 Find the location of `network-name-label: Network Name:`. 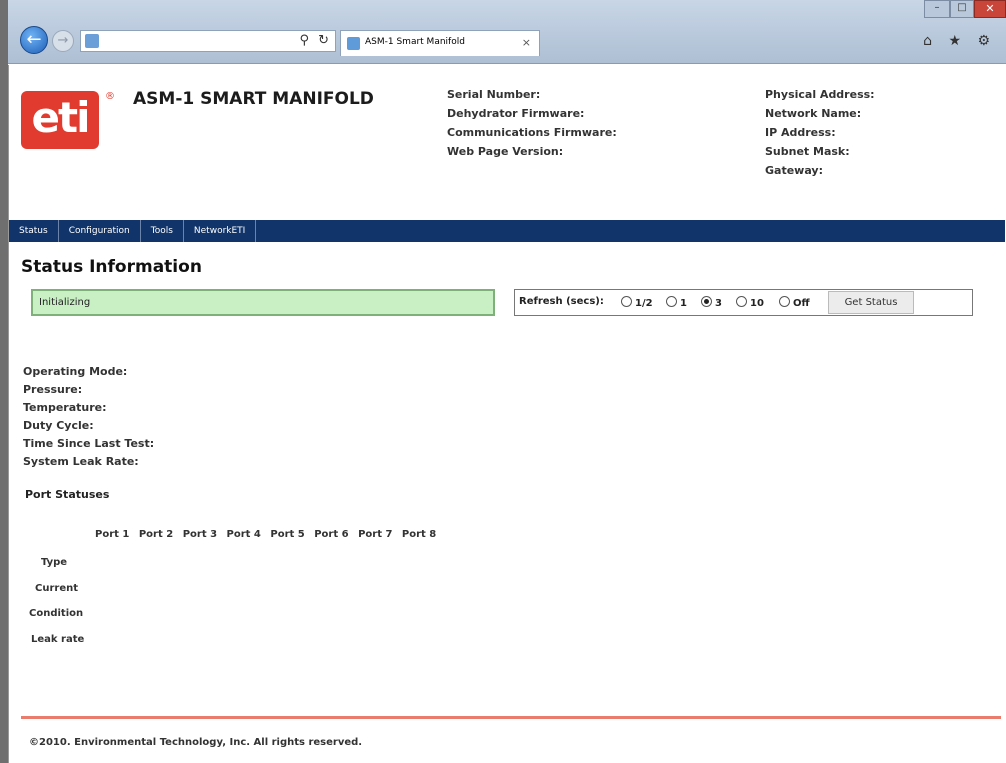

network-name-label: Network Name: is located at coordinates (813, 113).